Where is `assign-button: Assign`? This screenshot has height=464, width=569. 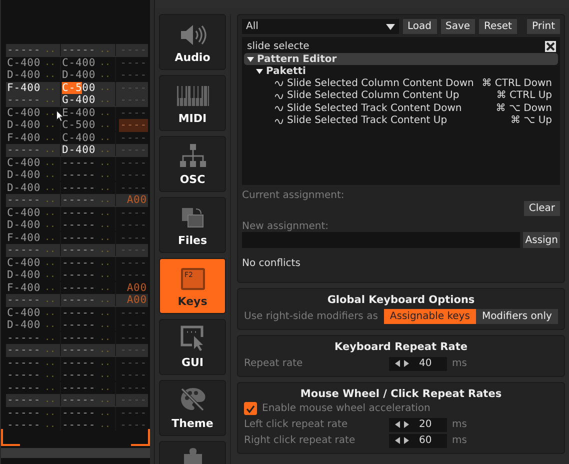
assign-button: Assign is located at coordinates (541, 240).